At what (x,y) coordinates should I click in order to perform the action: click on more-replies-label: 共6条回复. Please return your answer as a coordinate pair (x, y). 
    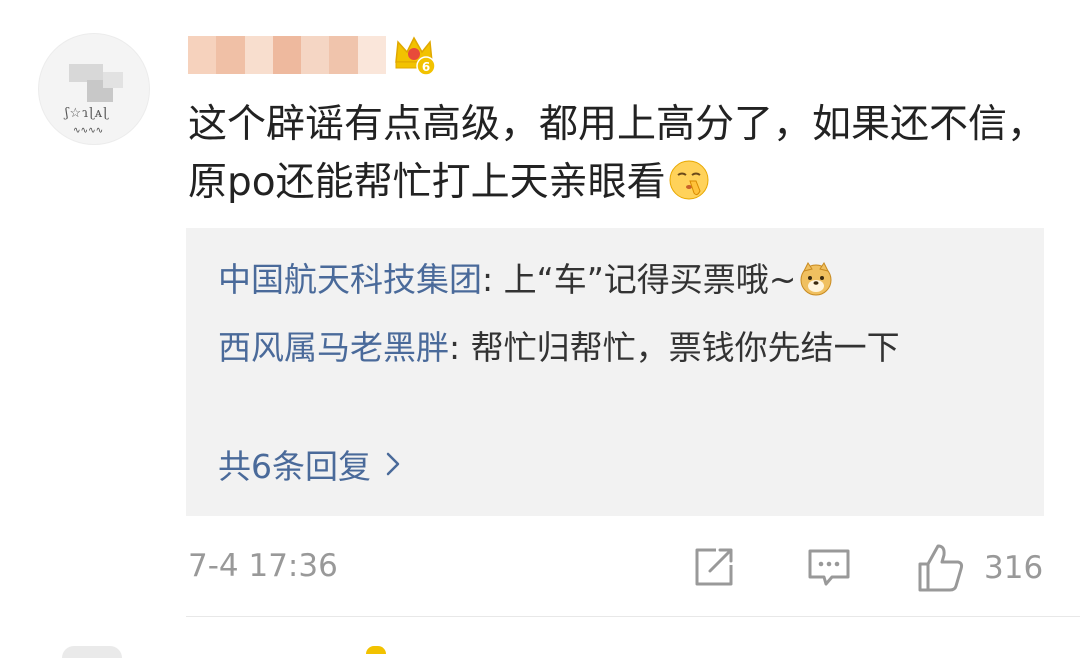
    Looking at the image, I should click on (294, 466).